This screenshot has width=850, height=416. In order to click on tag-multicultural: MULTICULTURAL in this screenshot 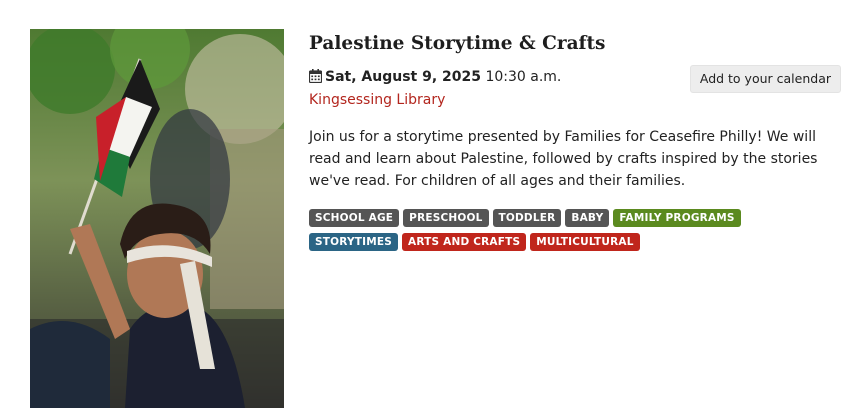, I will do `click(585, 242)`.